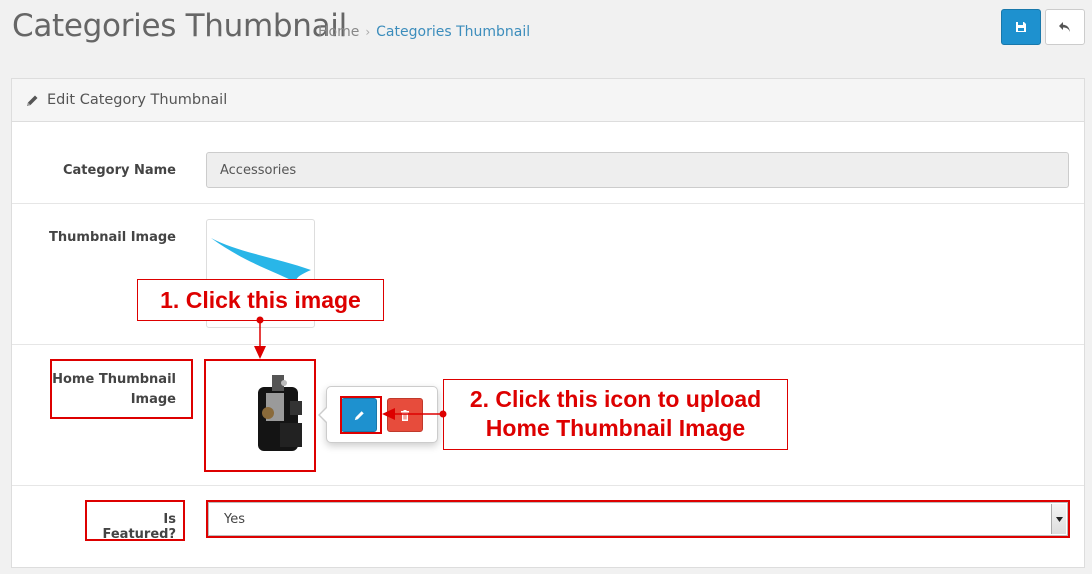  Describe the element at coordinates (112, 237) in the screenshot. I see `thumbnail-image-label: Thumbnail Image` at that location.